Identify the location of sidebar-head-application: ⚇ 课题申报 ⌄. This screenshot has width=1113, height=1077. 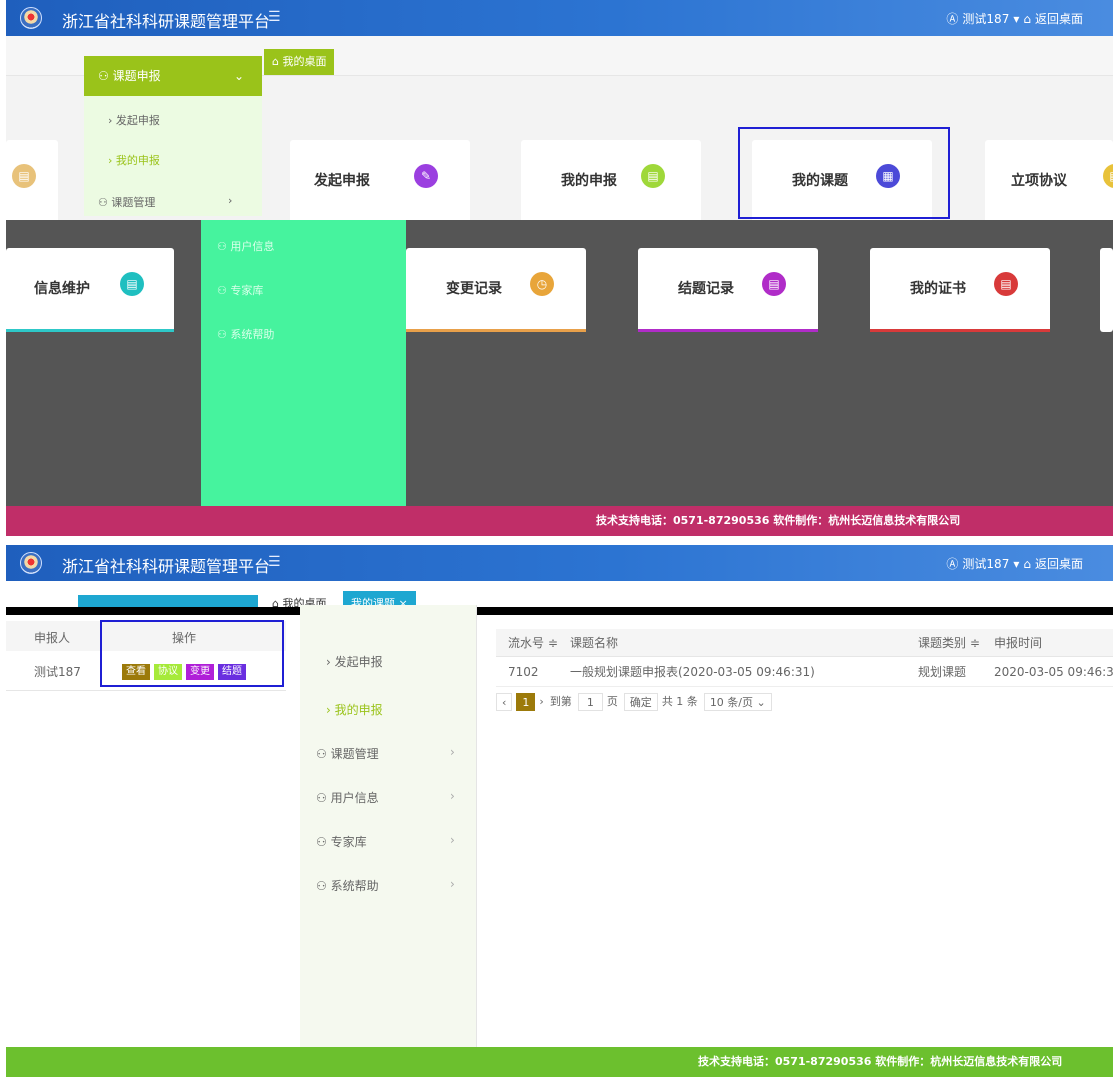
(173, 76).